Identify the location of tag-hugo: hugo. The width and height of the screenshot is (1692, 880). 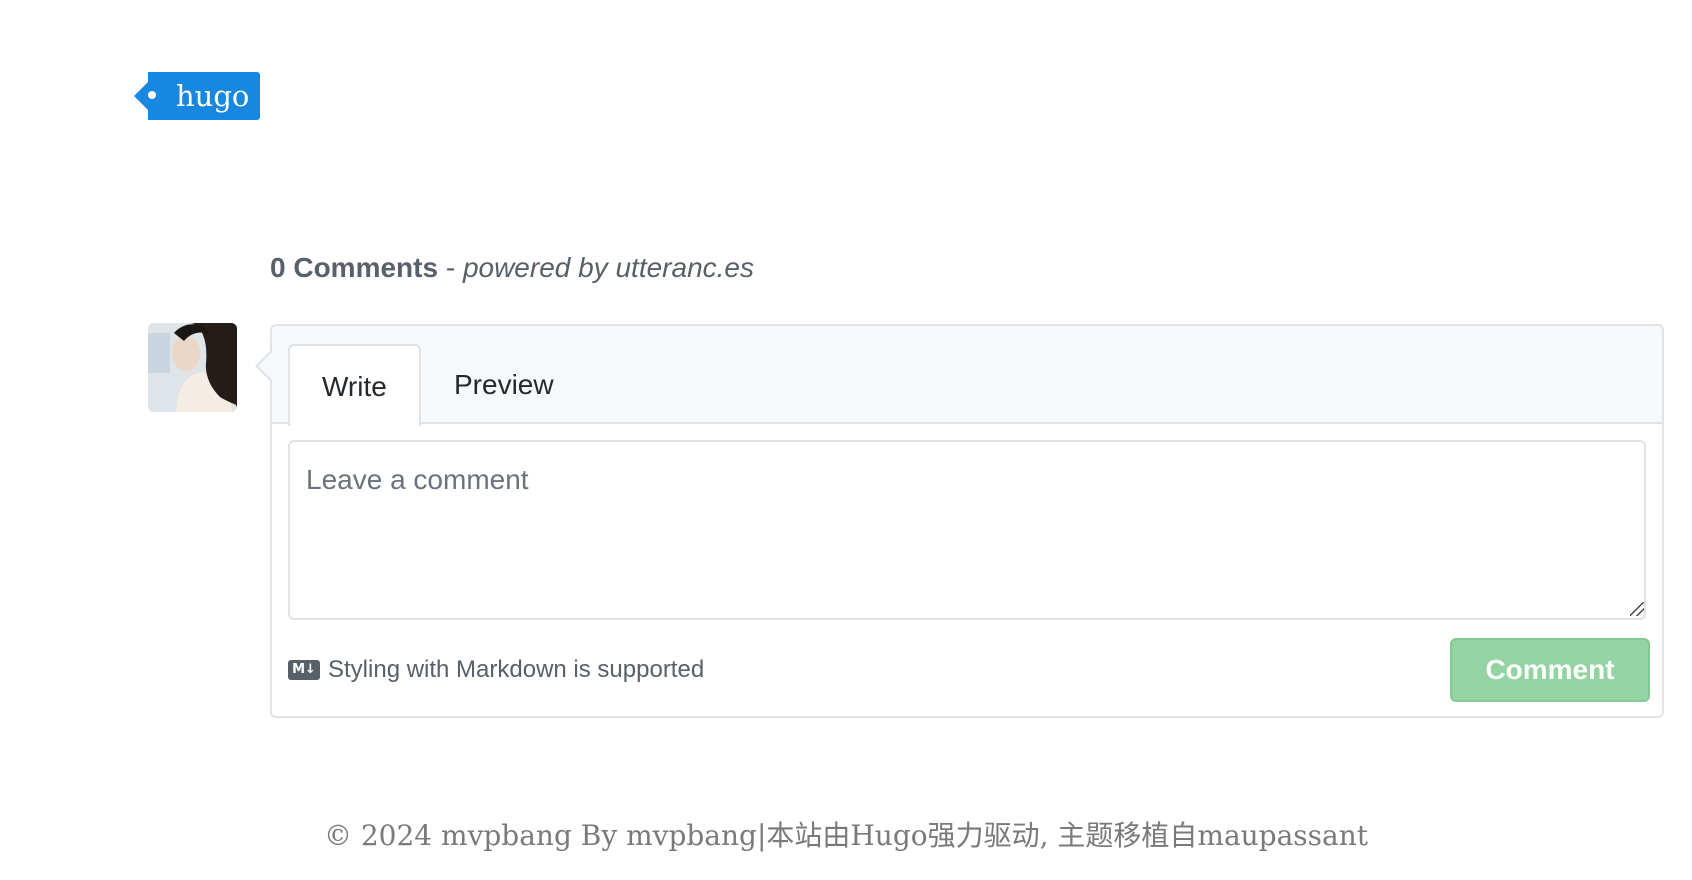
(197, 96).